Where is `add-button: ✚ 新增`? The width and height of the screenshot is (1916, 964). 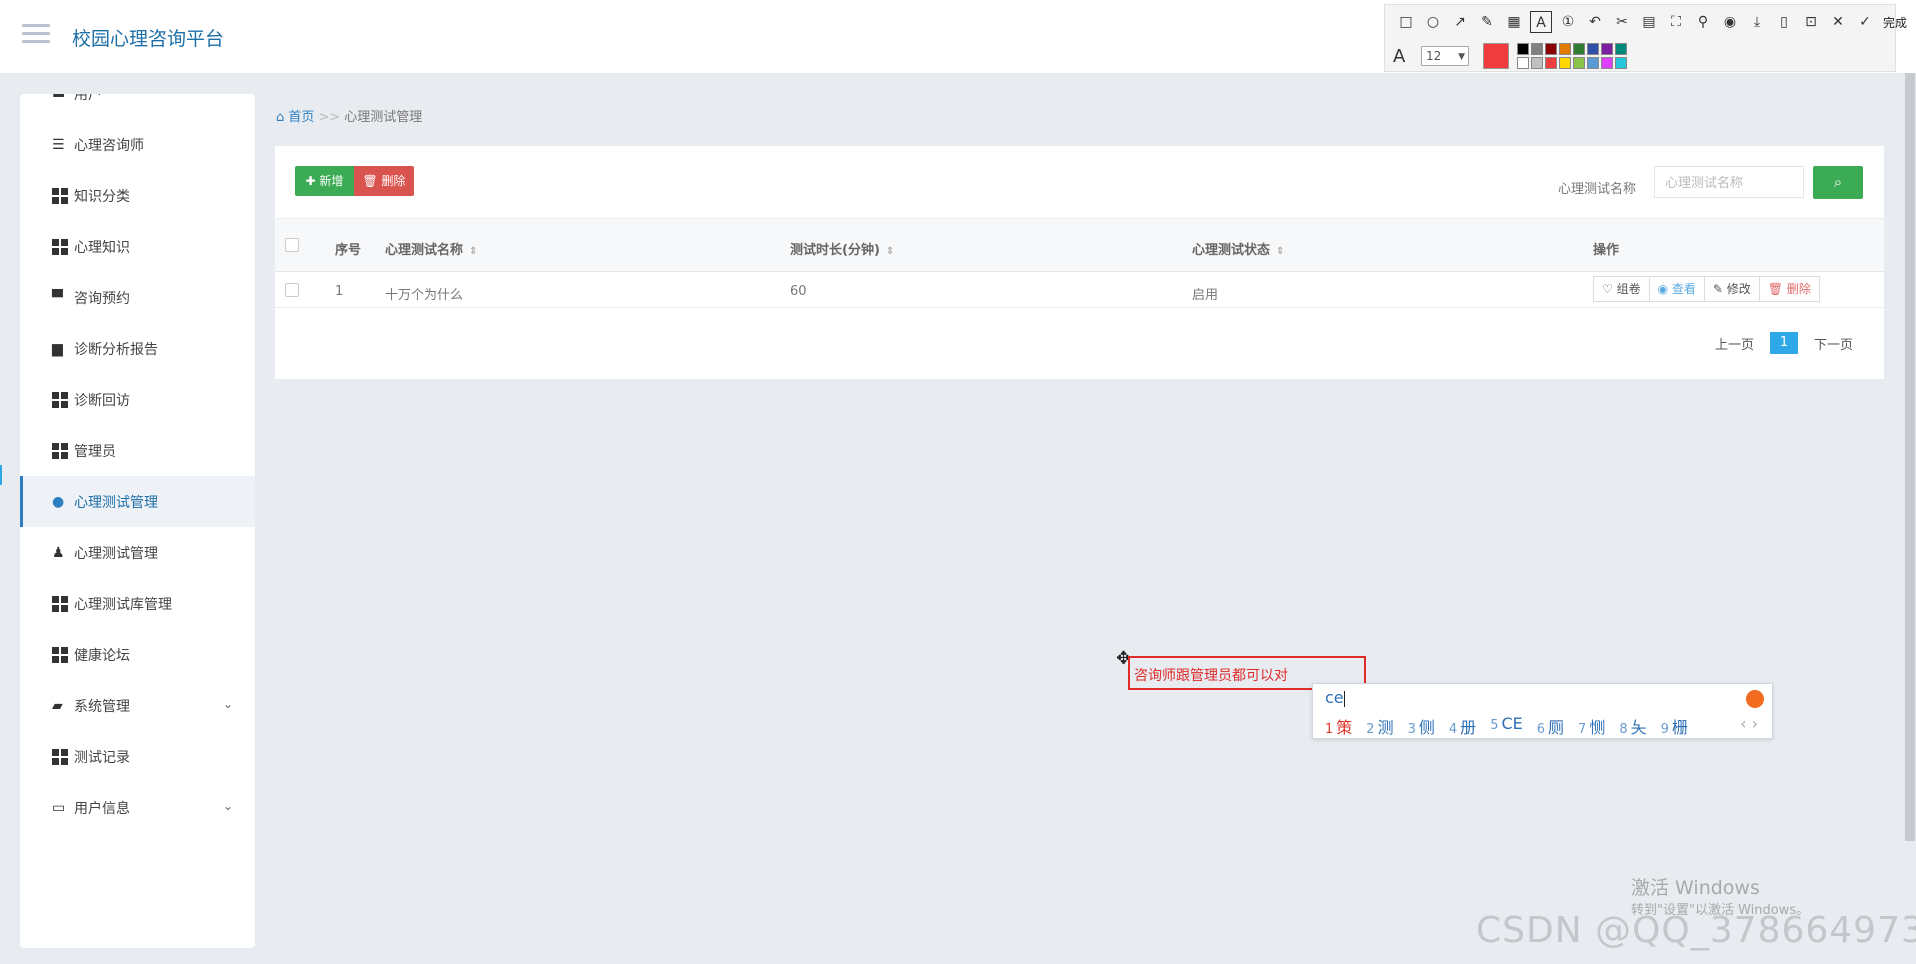
add-button: ✚ 新增 is located at coordinates (324, 181).